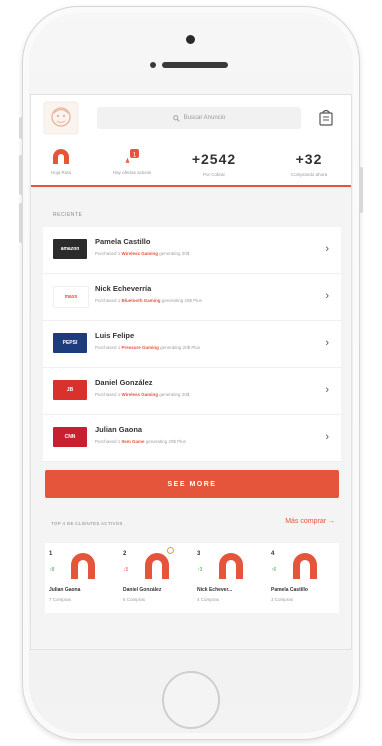 The width and height of the screenshot is (382, 746). I want to click on purchase-count: 6 Compras, so click(134, 599).